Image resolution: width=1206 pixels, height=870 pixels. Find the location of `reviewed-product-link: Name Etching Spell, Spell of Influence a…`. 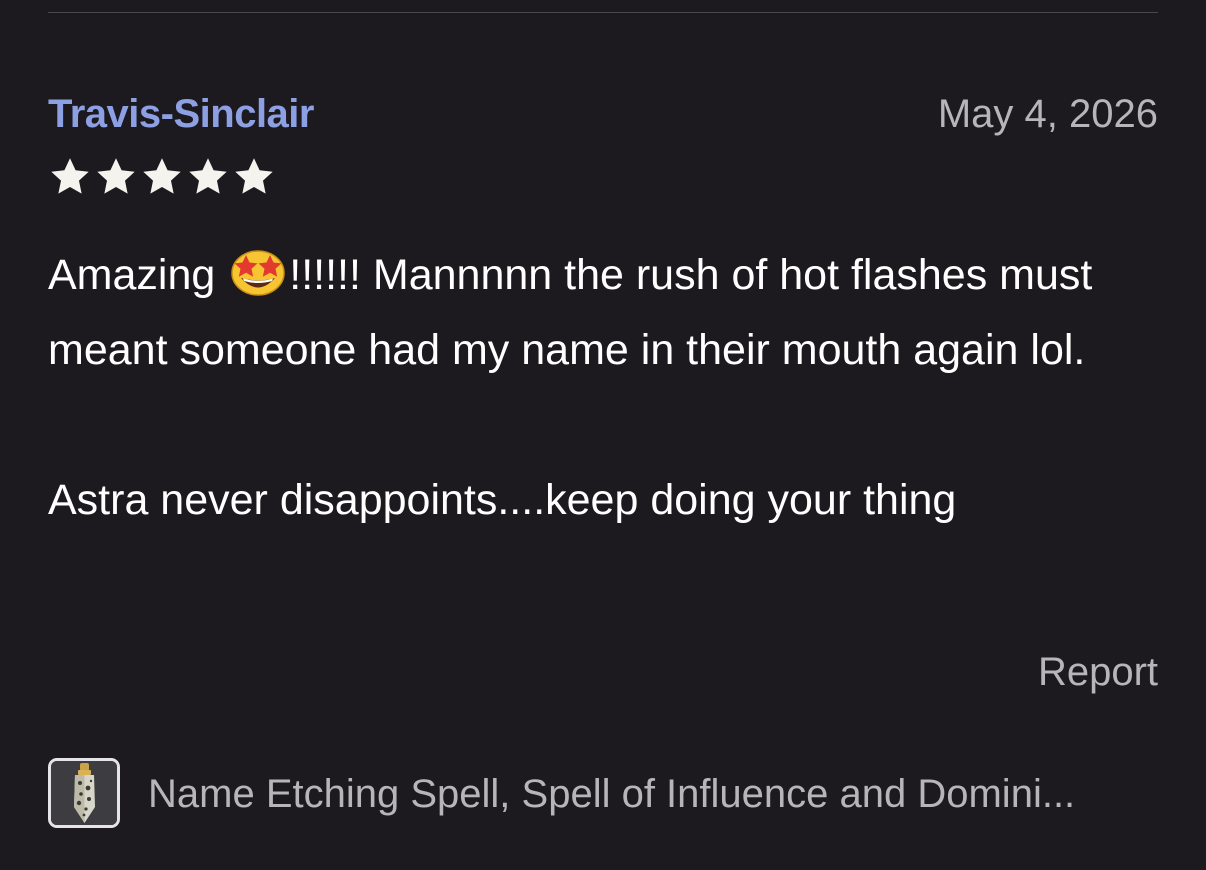

reviewed-product-link: Name Etching Spell, Spell of Influence a… is located at coordinates (603, 796).